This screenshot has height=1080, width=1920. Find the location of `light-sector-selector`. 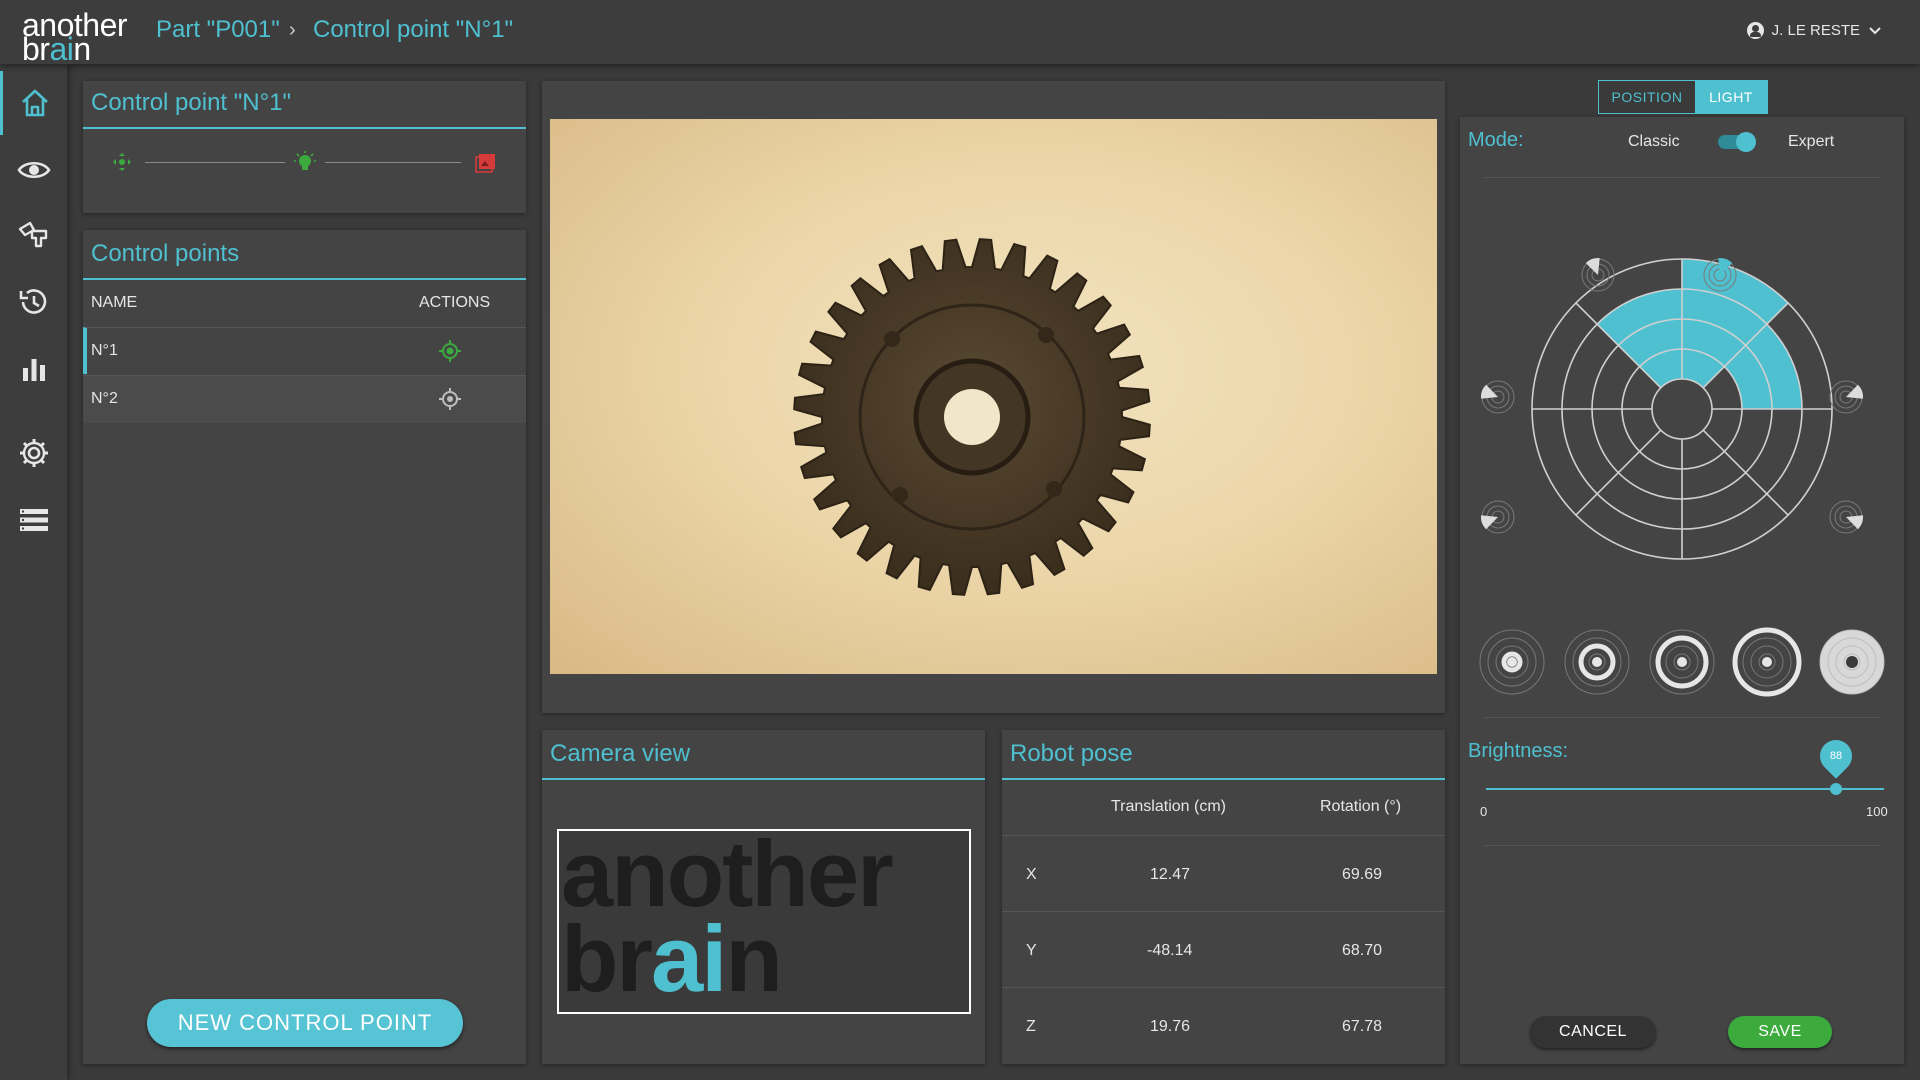

light-sector-selector is located at coordinates (1682, 387).